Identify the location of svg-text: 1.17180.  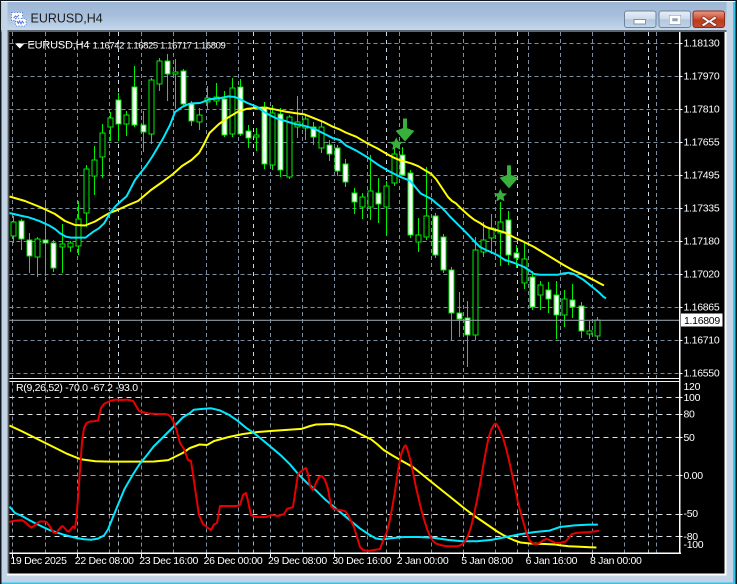
(702, 242).